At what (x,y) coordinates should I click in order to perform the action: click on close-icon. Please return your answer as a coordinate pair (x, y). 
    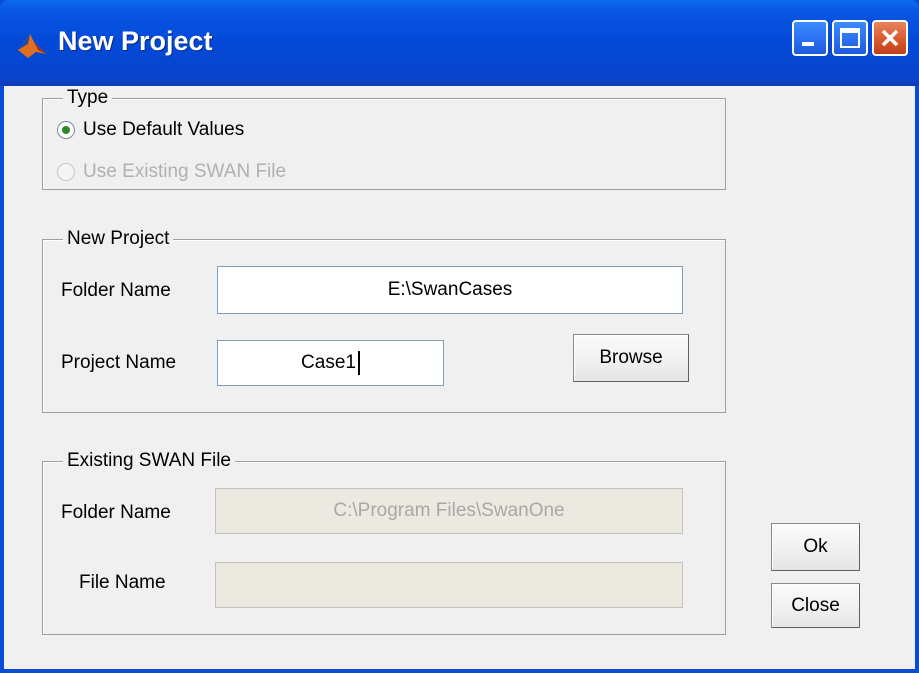
    Looking at the image, I should click on (890, 38).